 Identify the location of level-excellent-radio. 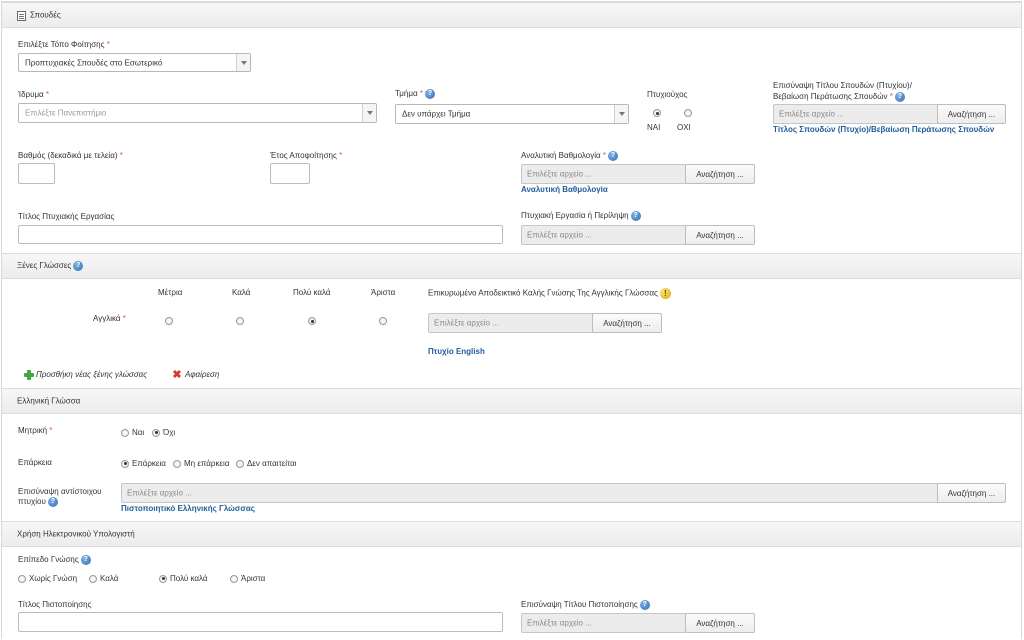
(234, 578).